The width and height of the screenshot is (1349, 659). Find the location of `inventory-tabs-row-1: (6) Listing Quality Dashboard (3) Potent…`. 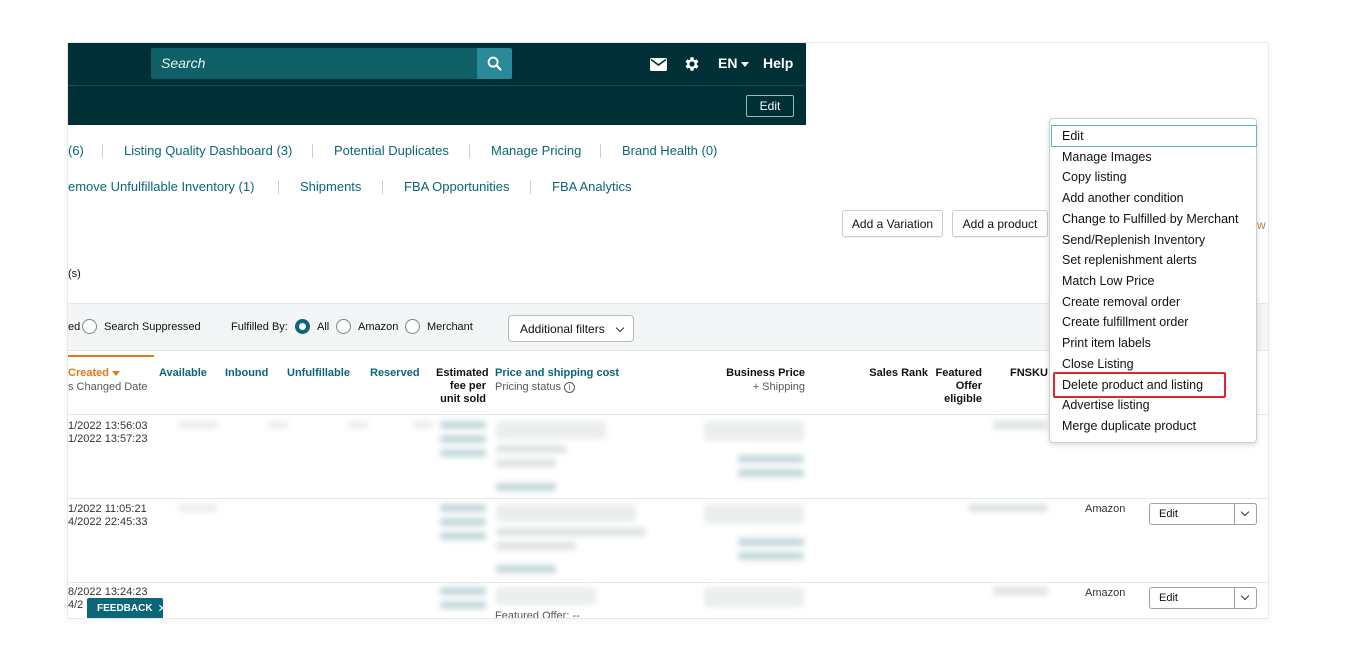

inventory-tabs-row-1: (6) Listing Quality Dashboard (3) Potent… is located at coordinates (418, 153).